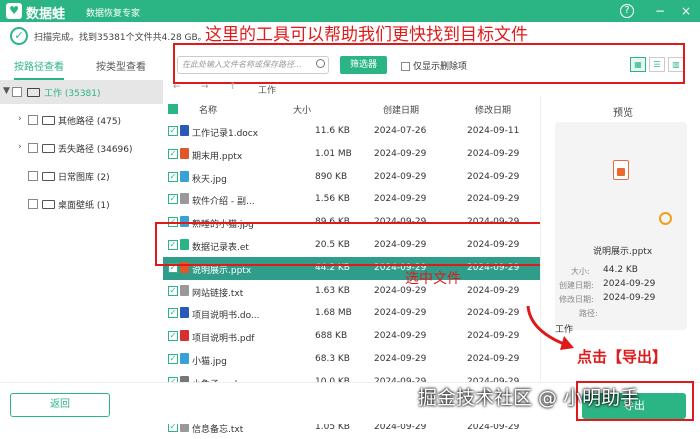 The height and width of the screenshot is (439, 700). What do you see at coordinates (433, 279) in the screenshot?
I see `annotation-select-file: 选中文件` at bounding box center [433, 279].